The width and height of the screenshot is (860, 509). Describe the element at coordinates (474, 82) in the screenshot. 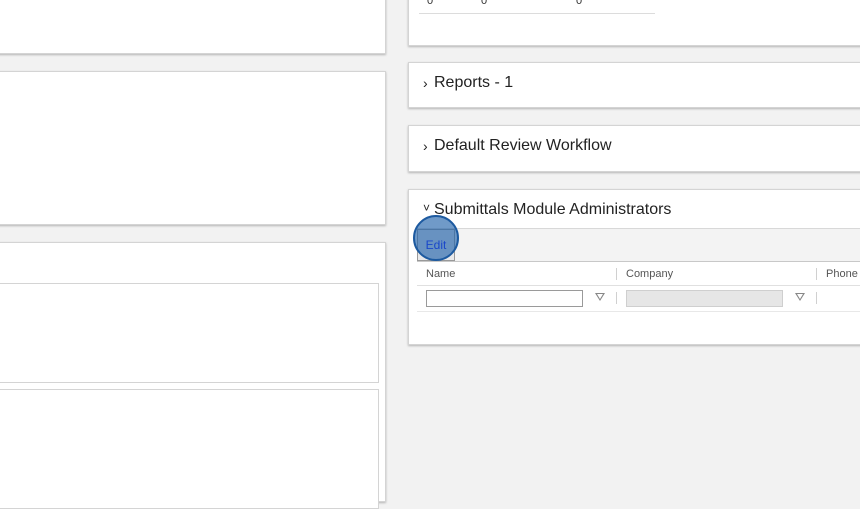

I see `reports-accordion-title: Reports - 1` at that location.